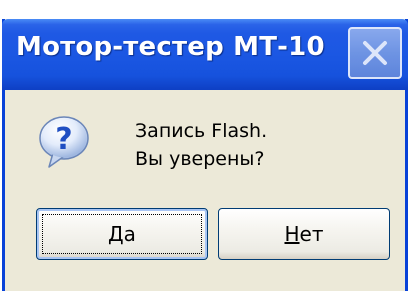 Image resolution: width=409 pixels, height=291 pixels. I want to click on no-label-rest: ет, so click(311, 234).